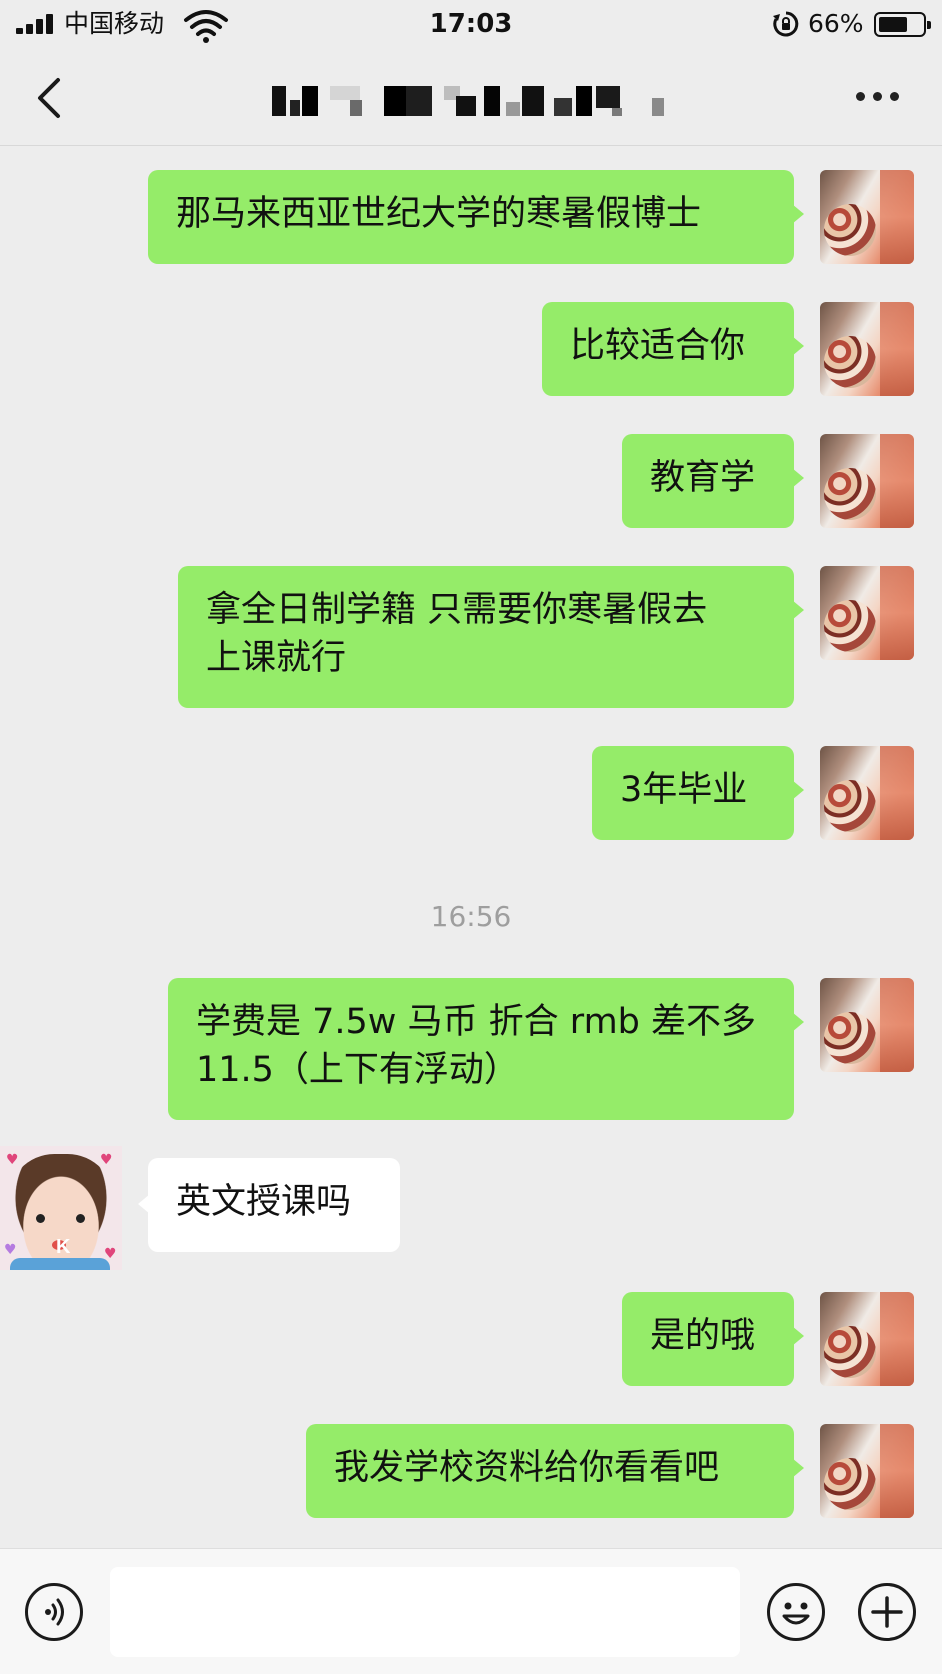  Describe the element at coordinates (878, 98) in the screenshot. I see `more-dots-icon` at that location.